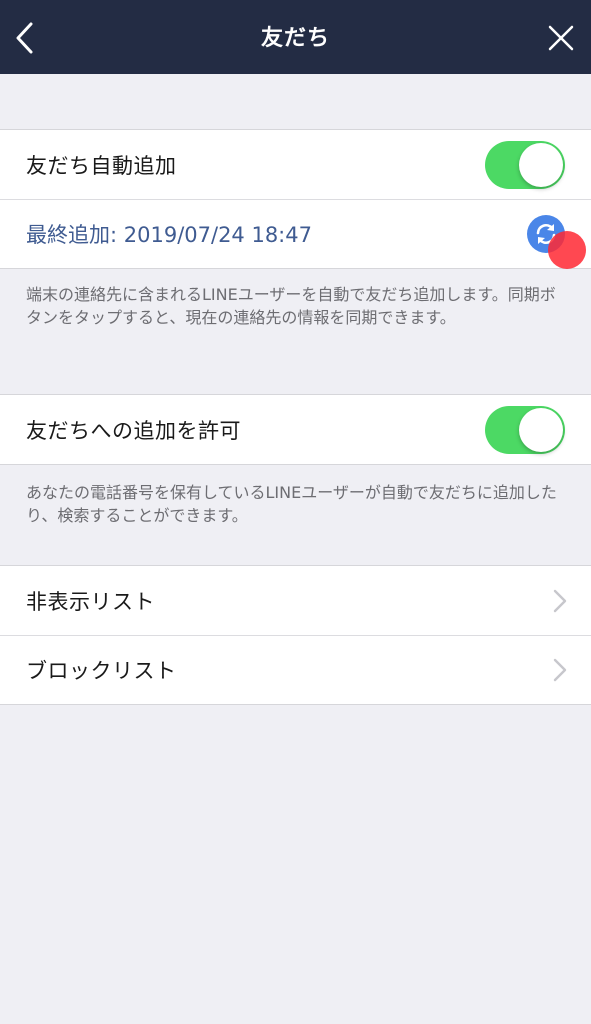 This screenshot has width=591, height=1024. Describe the element at coordinates (567, 250) in the screenshot. I see `touch-indicator` at that location.